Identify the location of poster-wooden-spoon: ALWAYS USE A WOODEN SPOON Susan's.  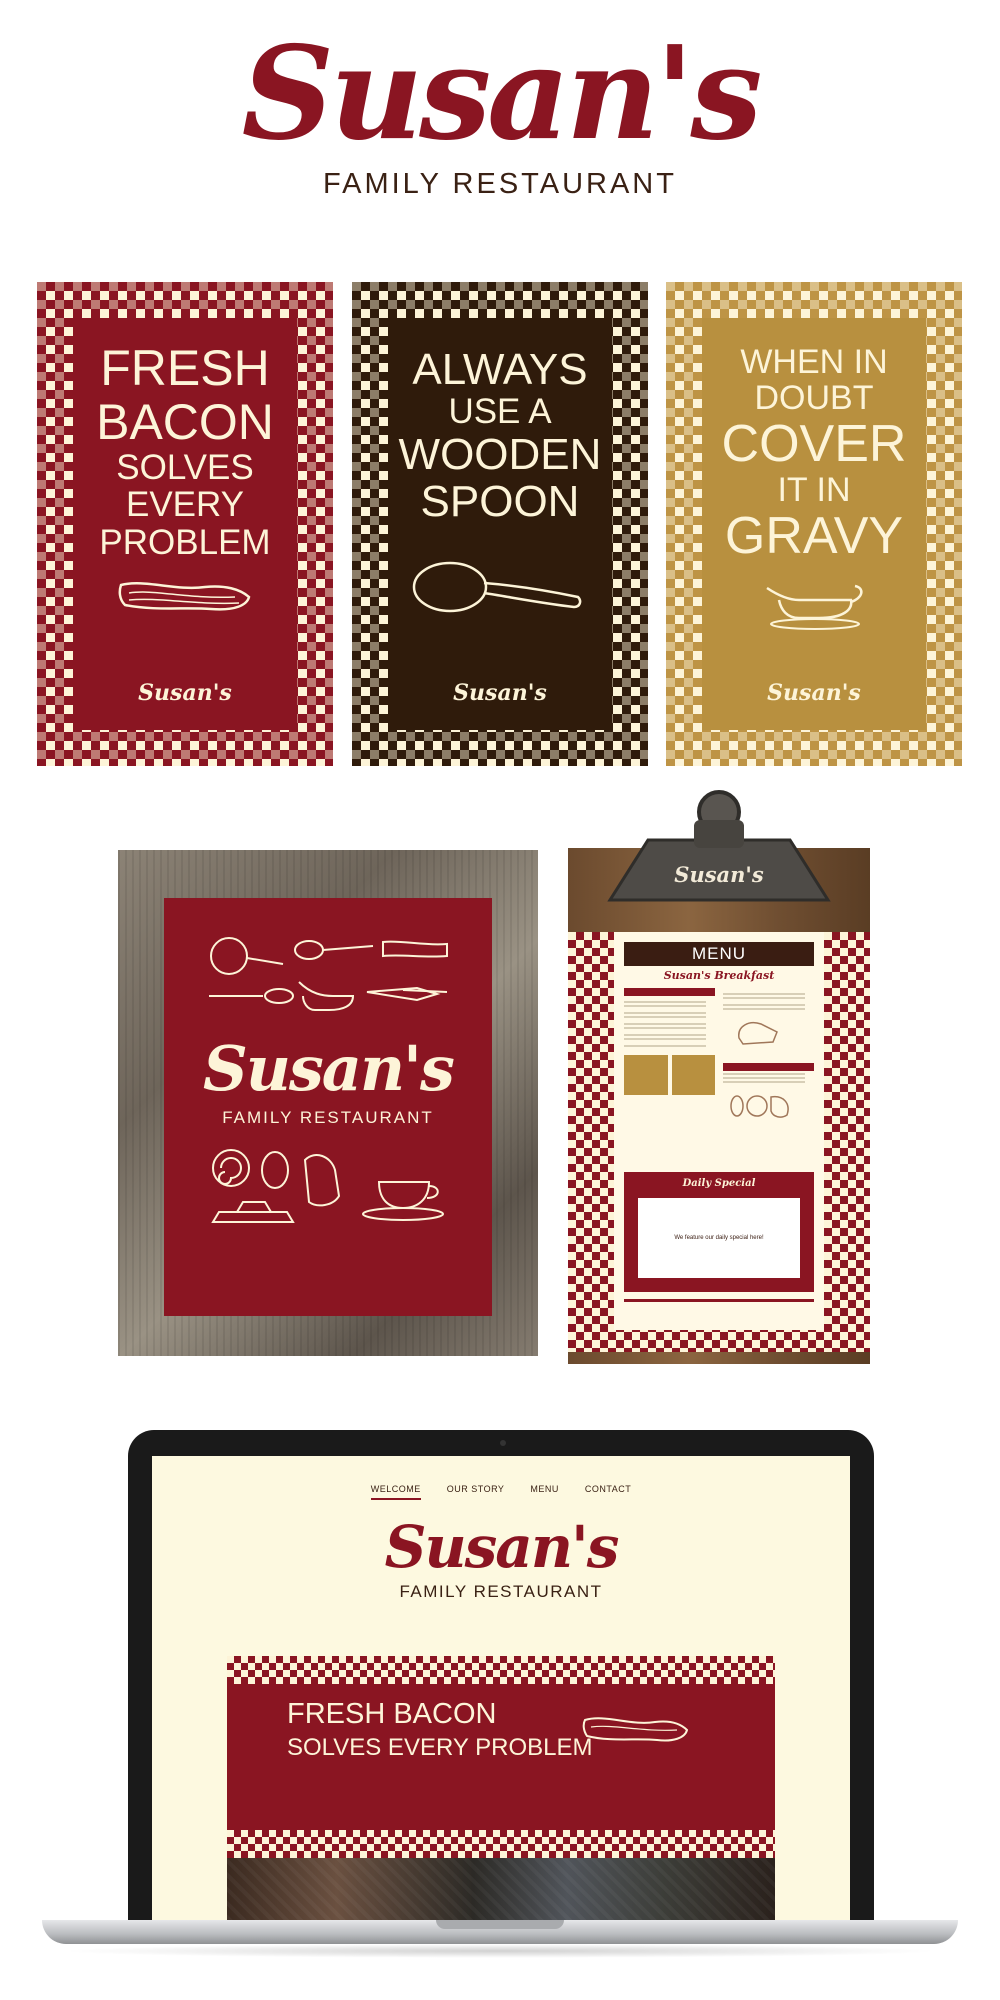
(500, 524).